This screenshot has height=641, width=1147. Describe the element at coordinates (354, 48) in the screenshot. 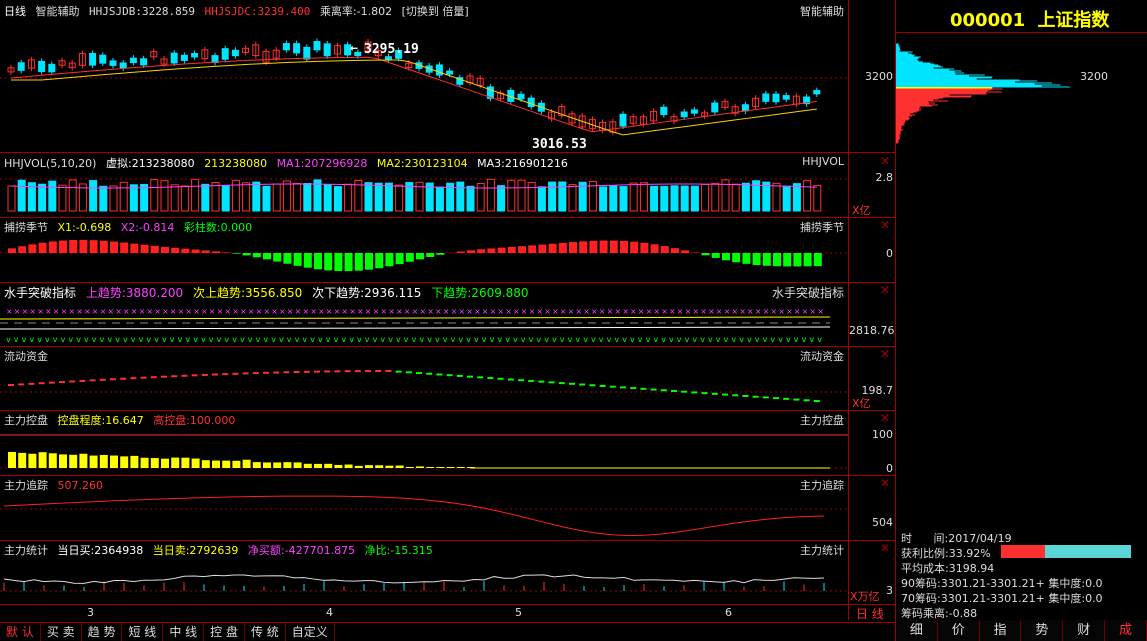

I see `arrow-icon: ←` at that location.